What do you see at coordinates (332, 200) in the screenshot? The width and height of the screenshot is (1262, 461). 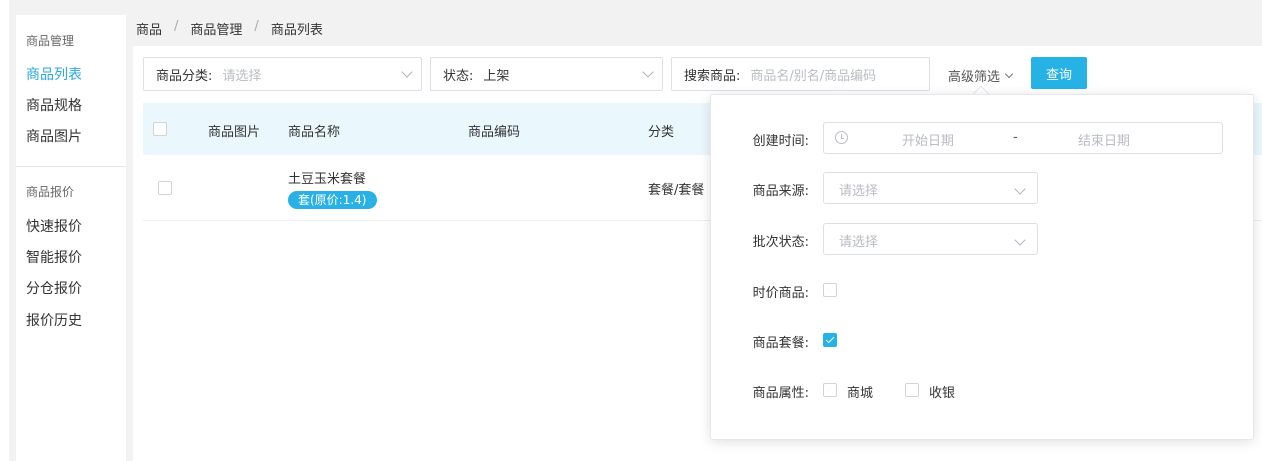 I see `combo-price-badge: 套(原价:1.4)` at bounding box center [332, 200].